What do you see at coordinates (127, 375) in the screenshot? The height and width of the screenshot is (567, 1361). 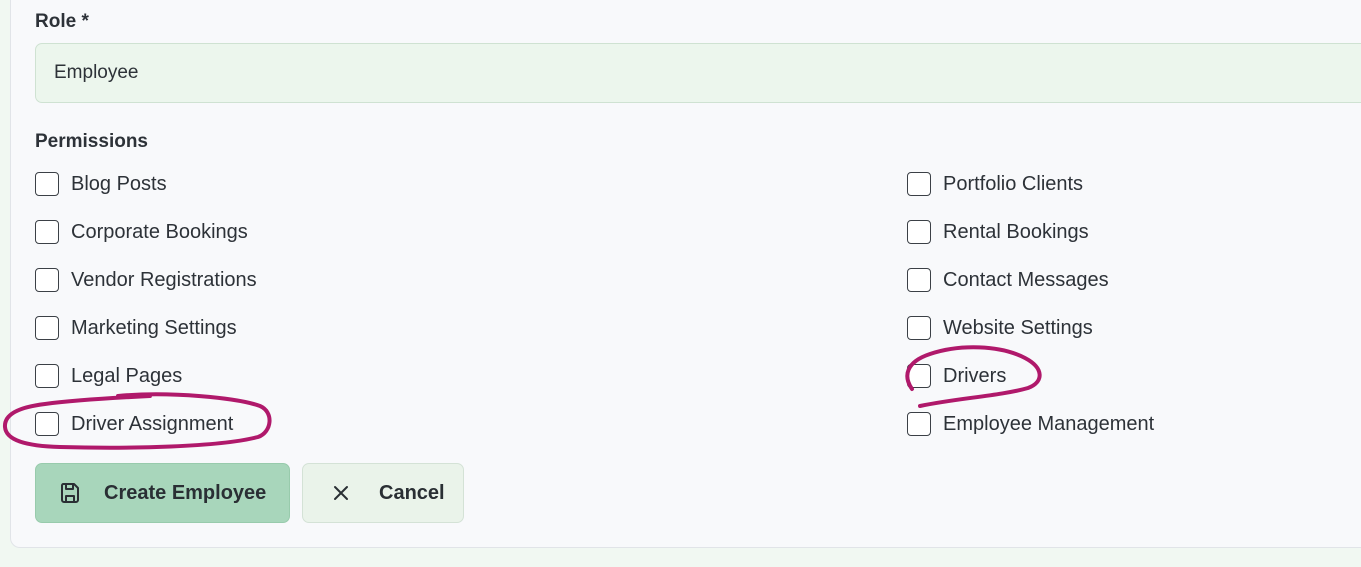 I see `permission-label: Legal Pages` at bounding box center [127, 375].